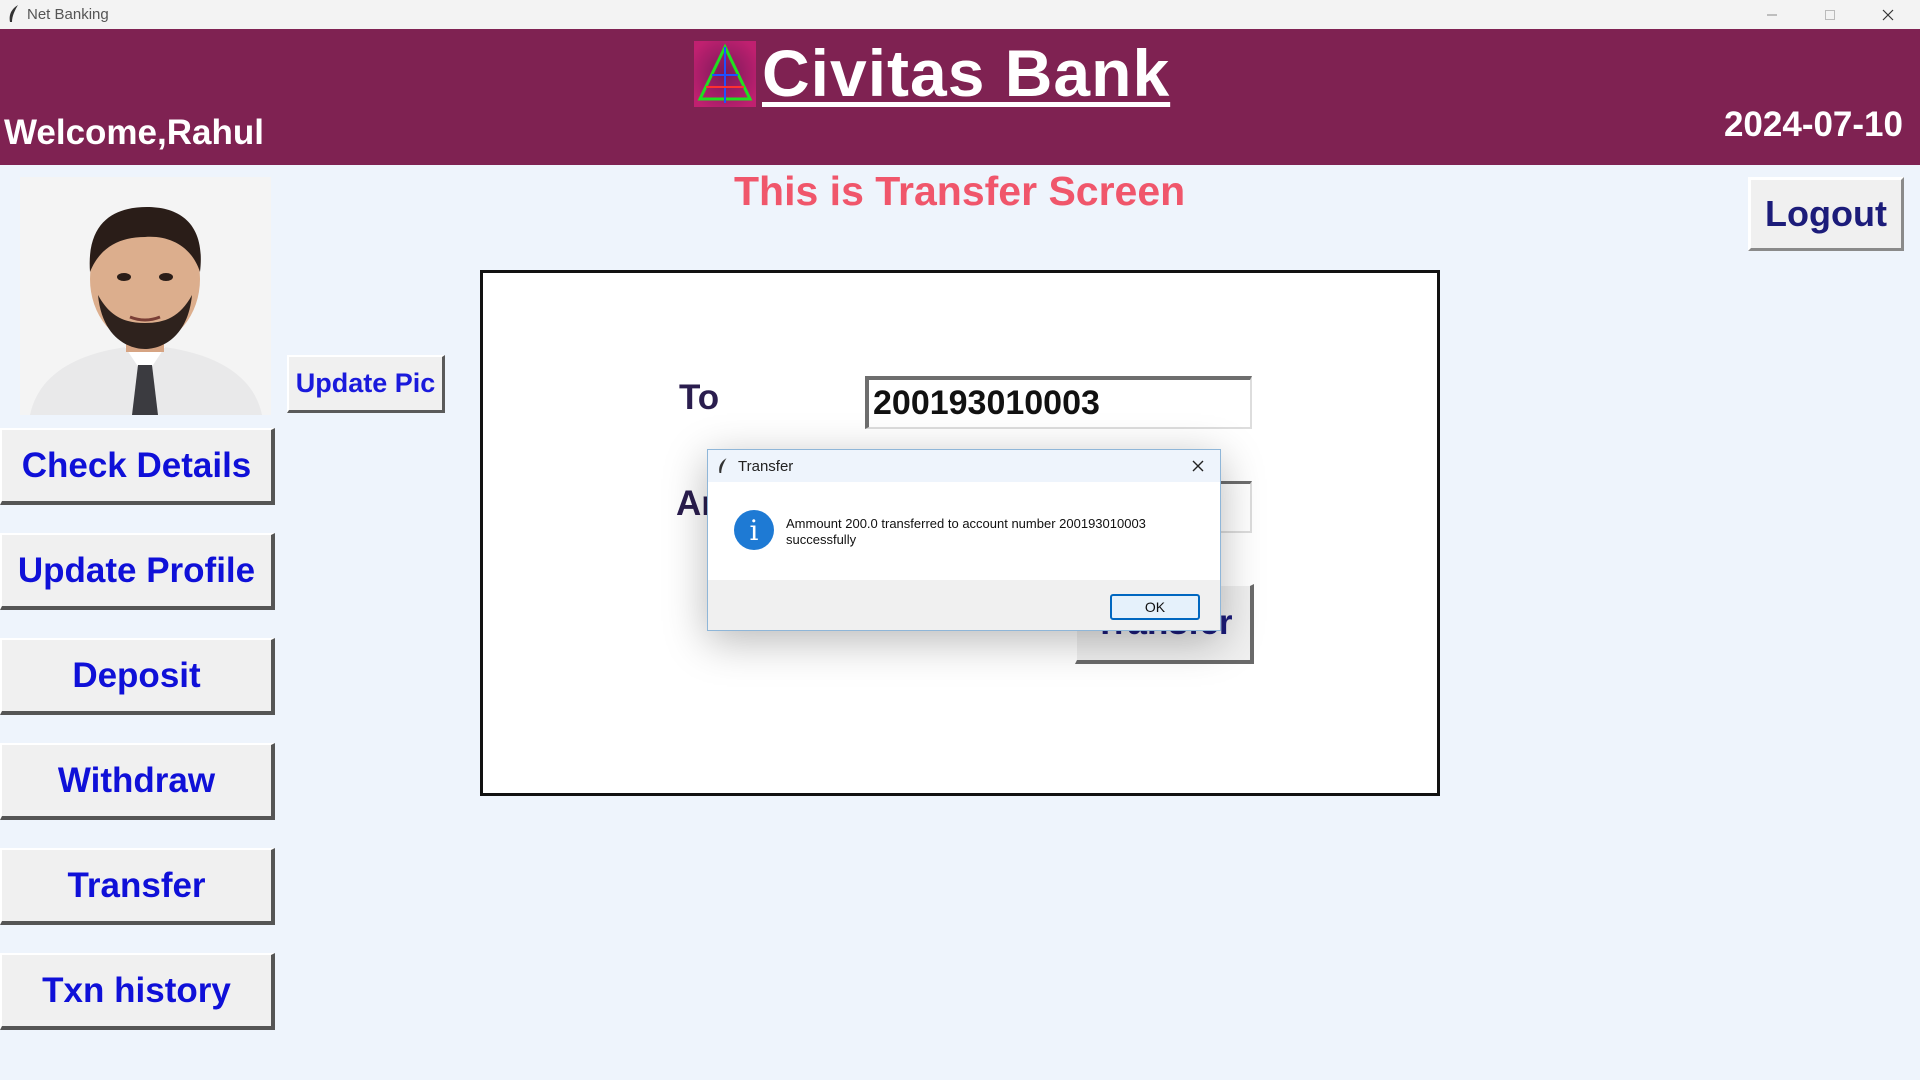 The width and height of the screenshot is (1920, 1080). I want to click on avatar, so click(145, 296).